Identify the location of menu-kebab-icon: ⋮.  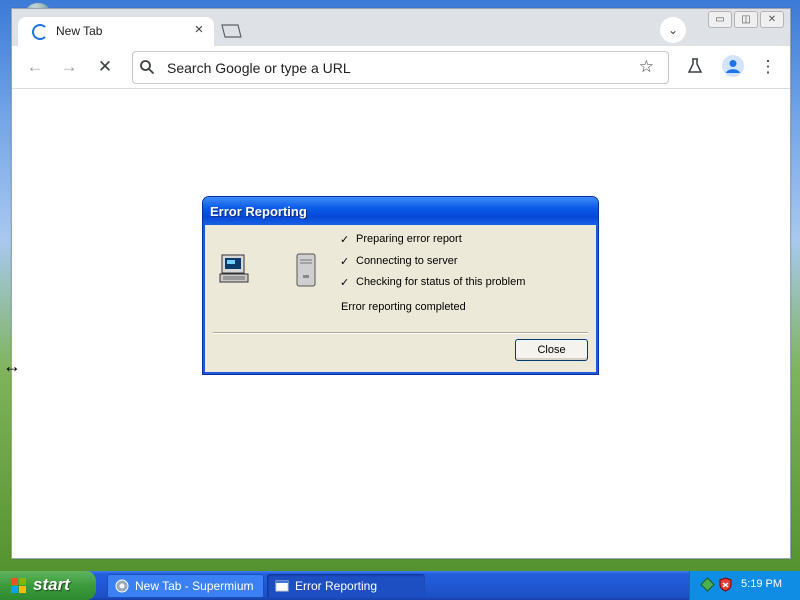
(768, 67).